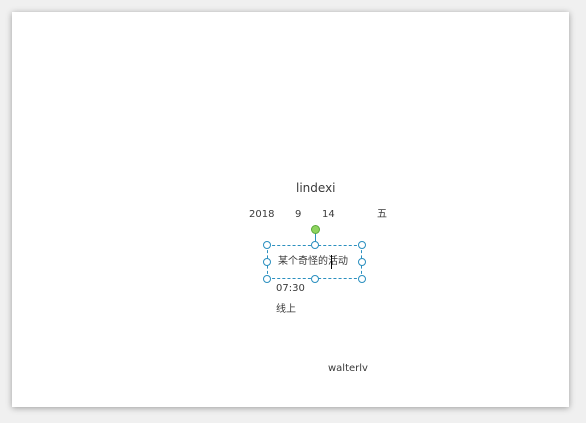 This screenshot has width=586, height=423. I want to click on rotate-handle, so click(315, 229).